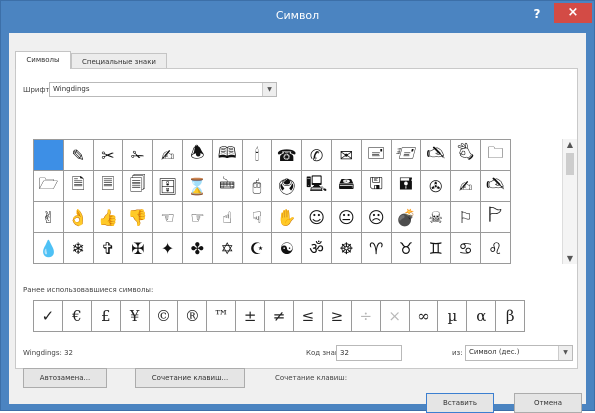  I want to click on symbol-cell: ☞, so click(197, 217).